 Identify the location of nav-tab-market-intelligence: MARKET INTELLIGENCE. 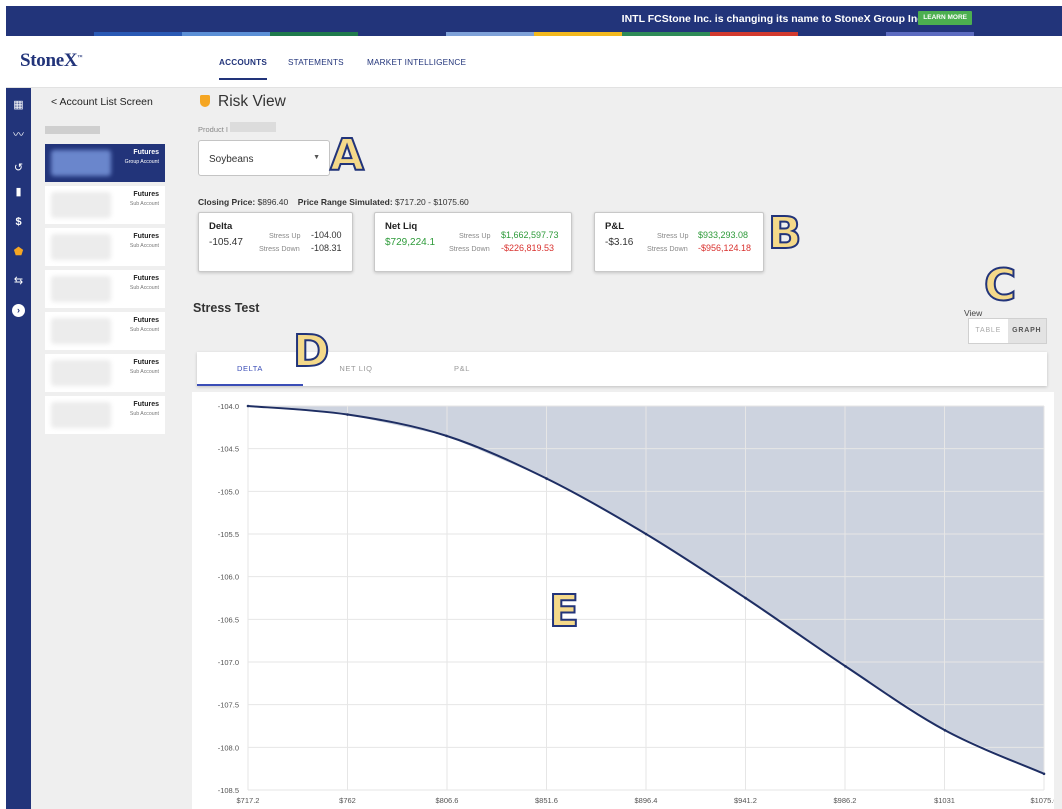
(416, 62).